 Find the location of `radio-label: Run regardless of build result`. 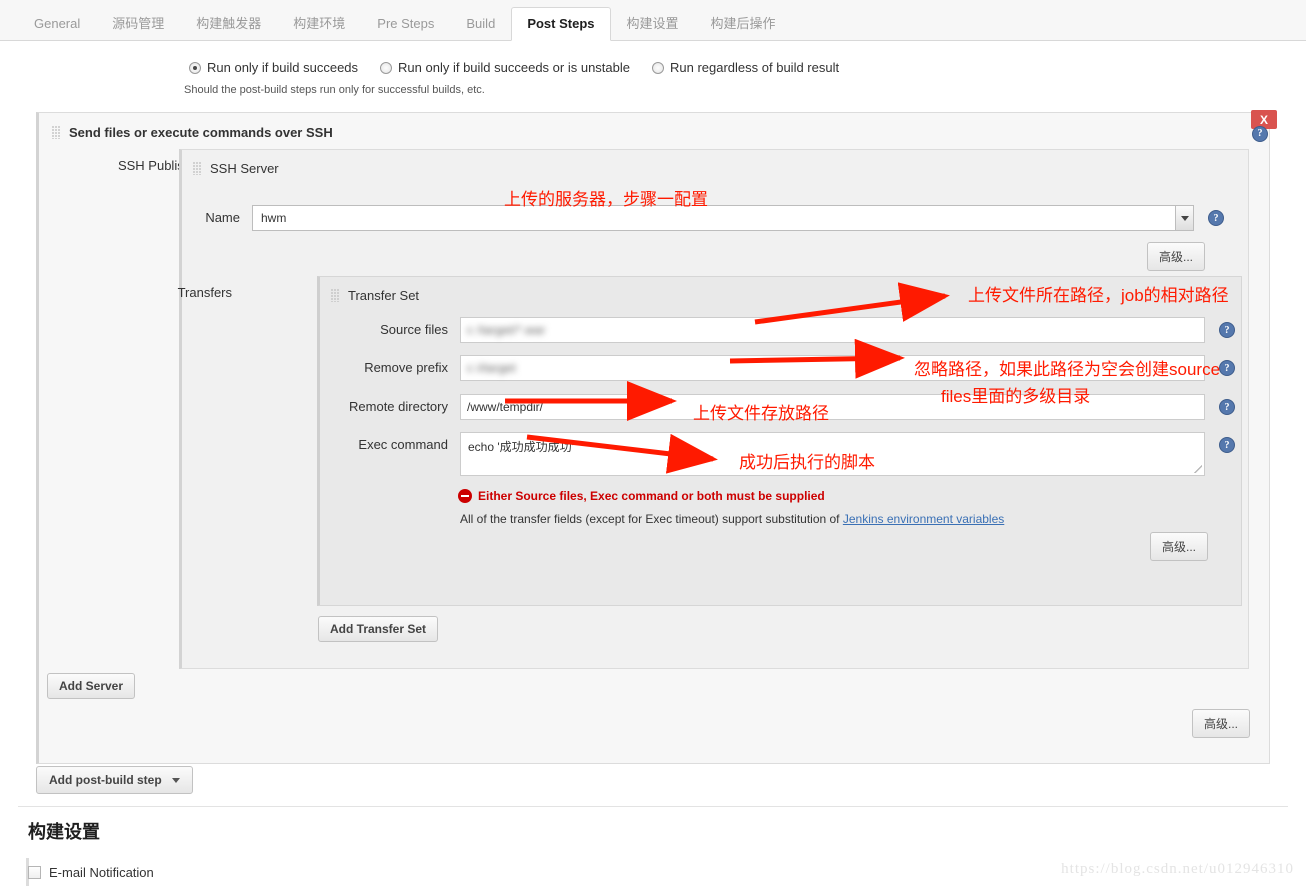

radio-label: Run regardless of build result is located at coordinates (755, 67).